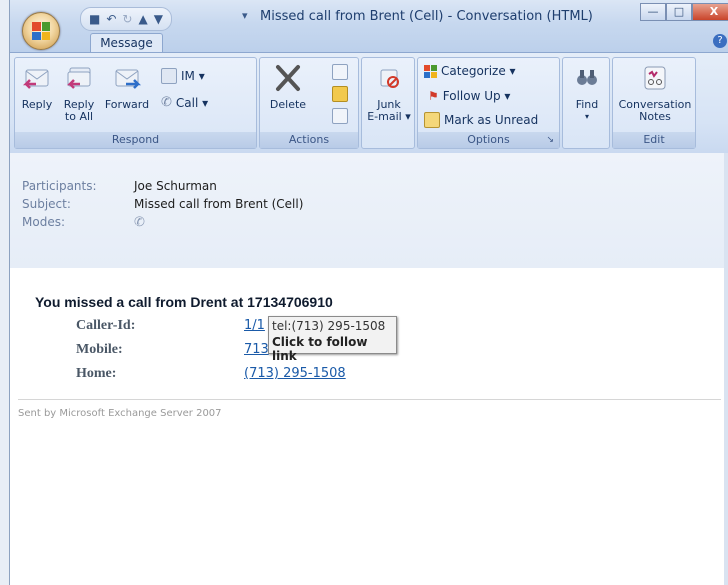 The image size is (728, 585). I want to click on notes-label-2: Notes, so click(655, 116).